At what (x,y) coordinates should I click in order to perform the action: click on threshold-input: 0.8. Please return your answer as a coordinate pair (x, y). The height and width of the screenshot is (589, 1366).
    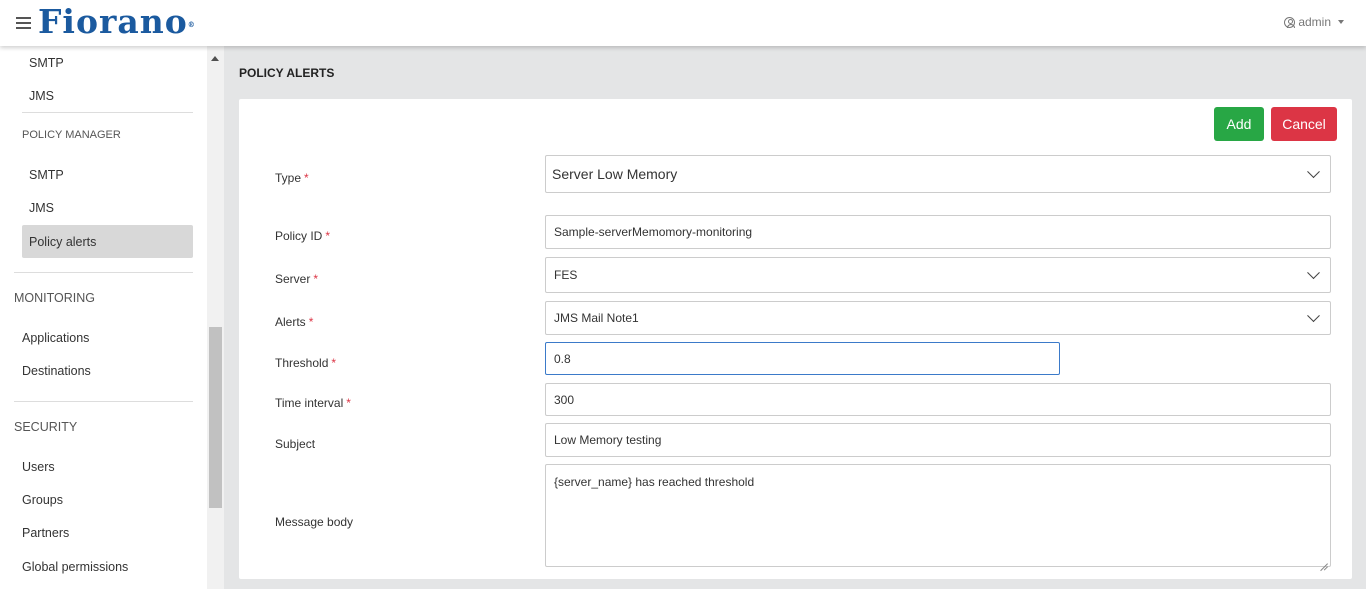
    Looking at the image, I should click on (802, 358).